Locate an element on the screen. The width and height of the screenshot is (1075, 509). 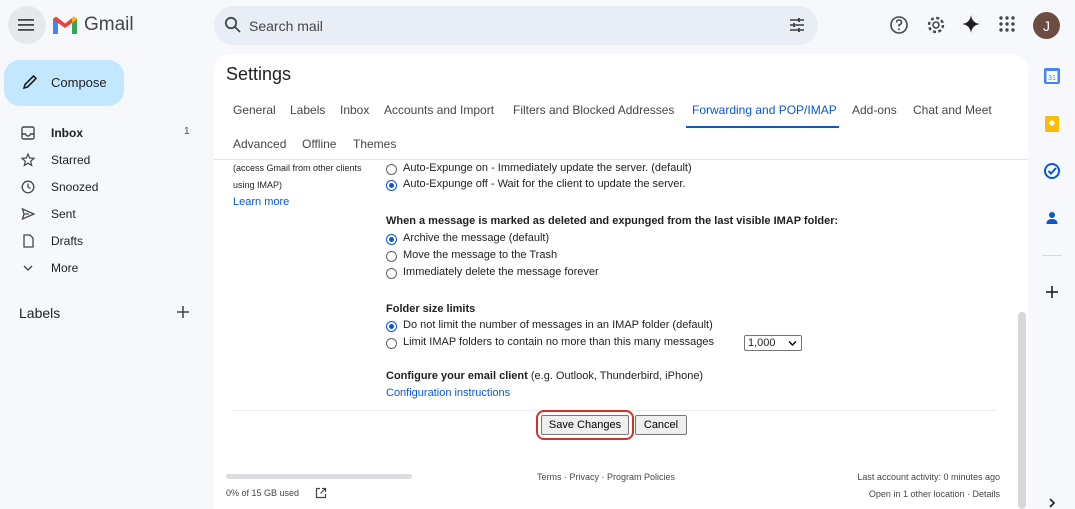
tab-themes: Themes is located at coordinates (374, 144).